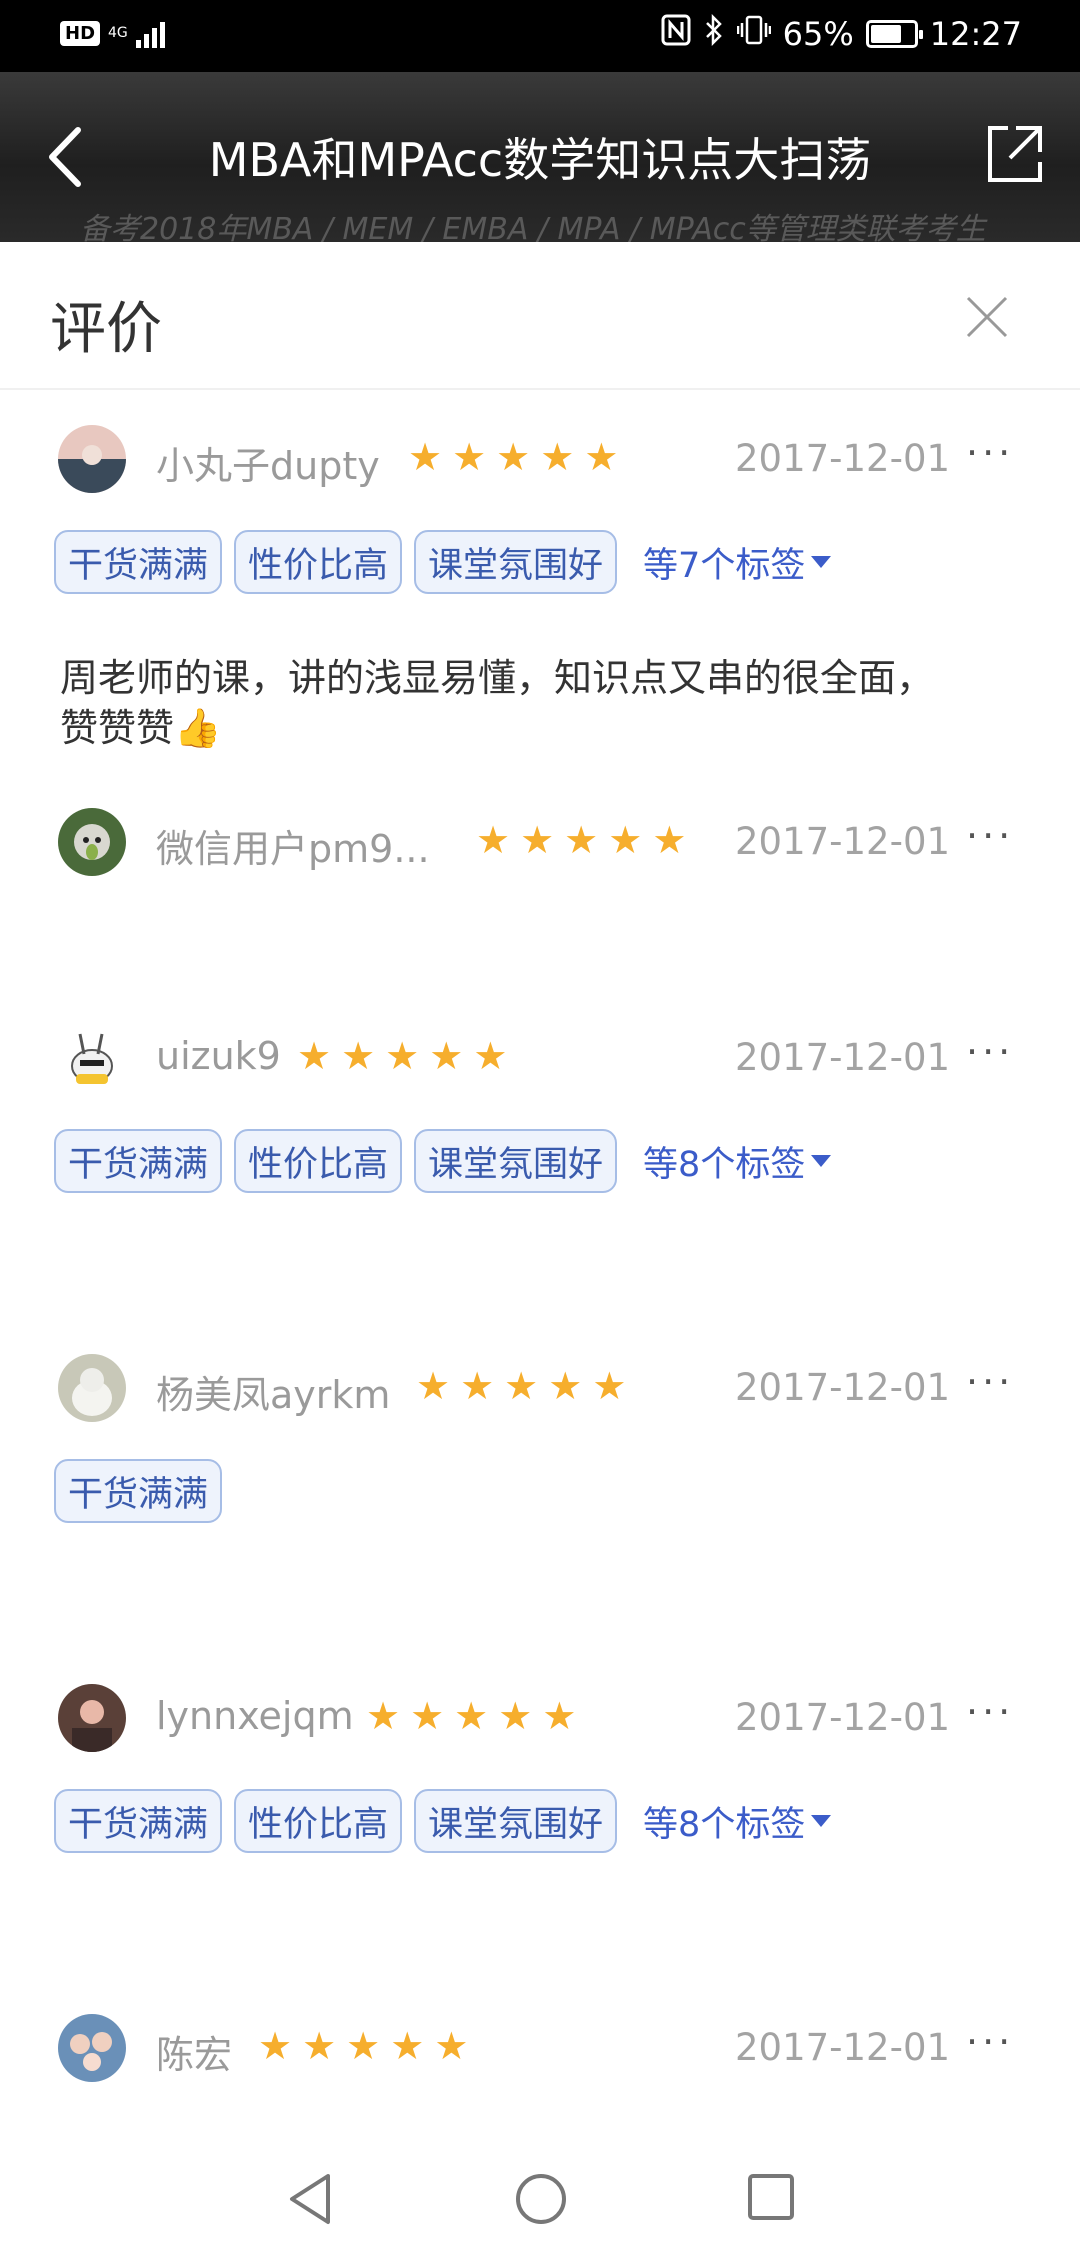 The image size is (1080, 2244). I want to click on nav-back-button, so click(311, 2201).